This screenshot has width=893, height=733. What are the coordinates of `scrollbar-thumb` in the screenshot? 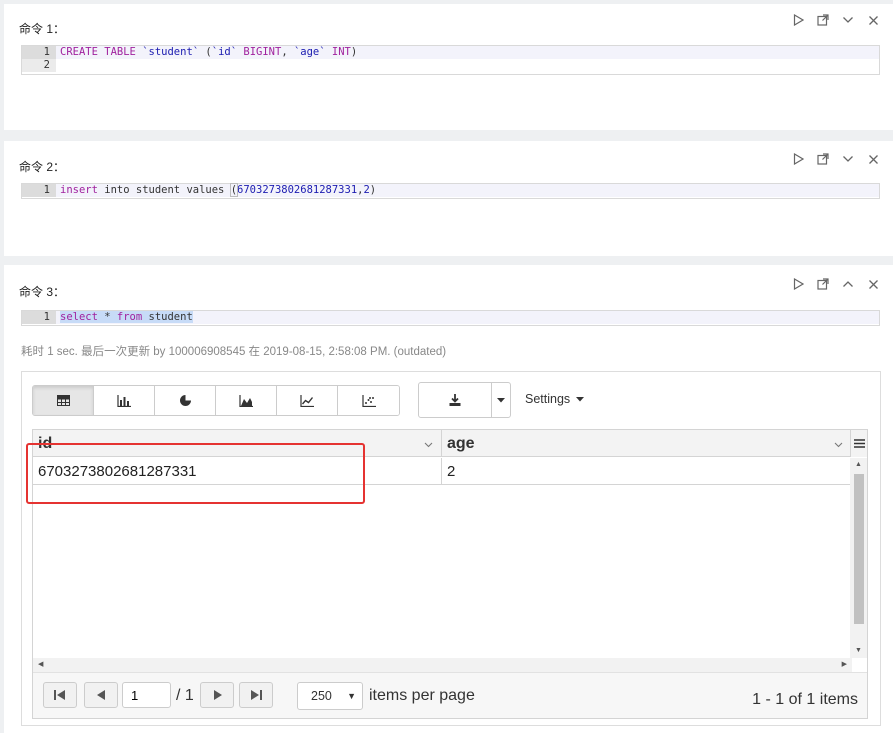 It's located at (859, 549).